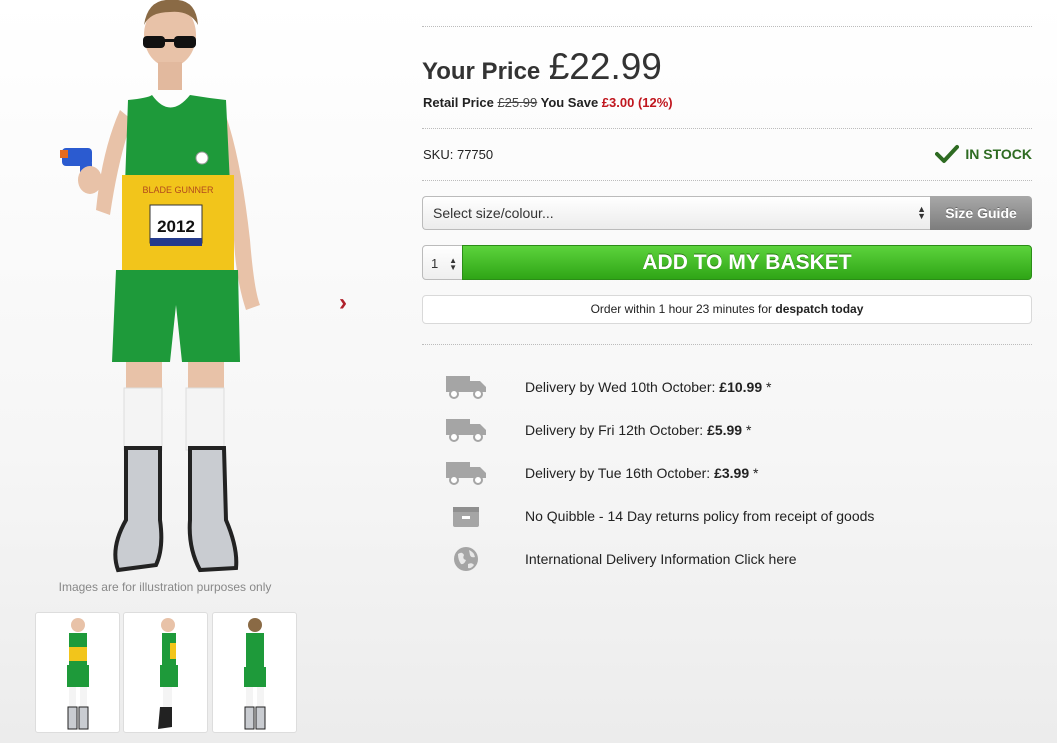 The image size is (1057, 743). What do you see at coordinates (542, 67) in the screenshot?
I see `price-row: Your Price £22.99` at bounding box center [542, 67].